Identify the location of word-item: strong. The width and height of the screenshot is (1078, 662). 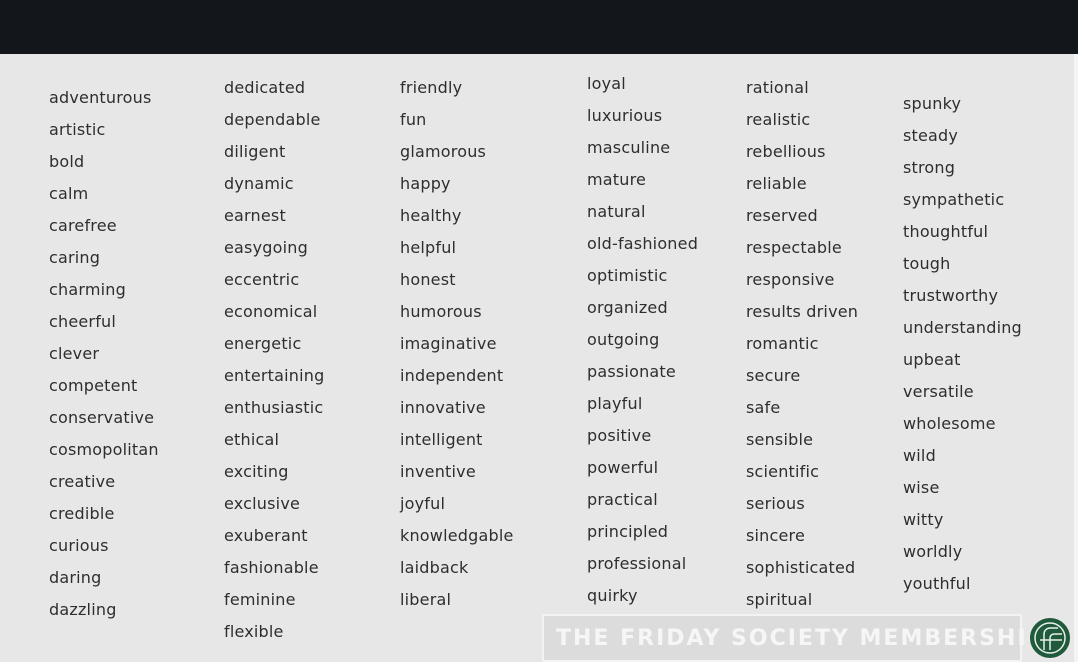
(929, 167).